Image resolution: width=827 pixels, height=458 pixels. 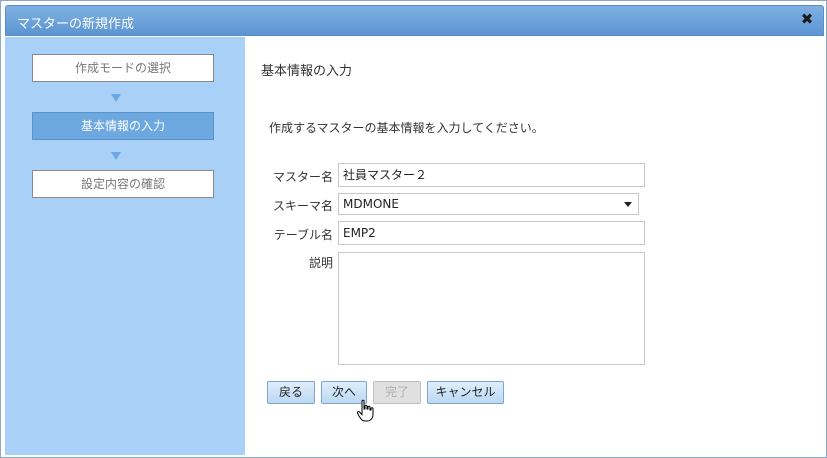 What do you see at coordinates (365, 410) in the screenshot?
I see `hand-cursor-icon` at bounding box center [365, 410].